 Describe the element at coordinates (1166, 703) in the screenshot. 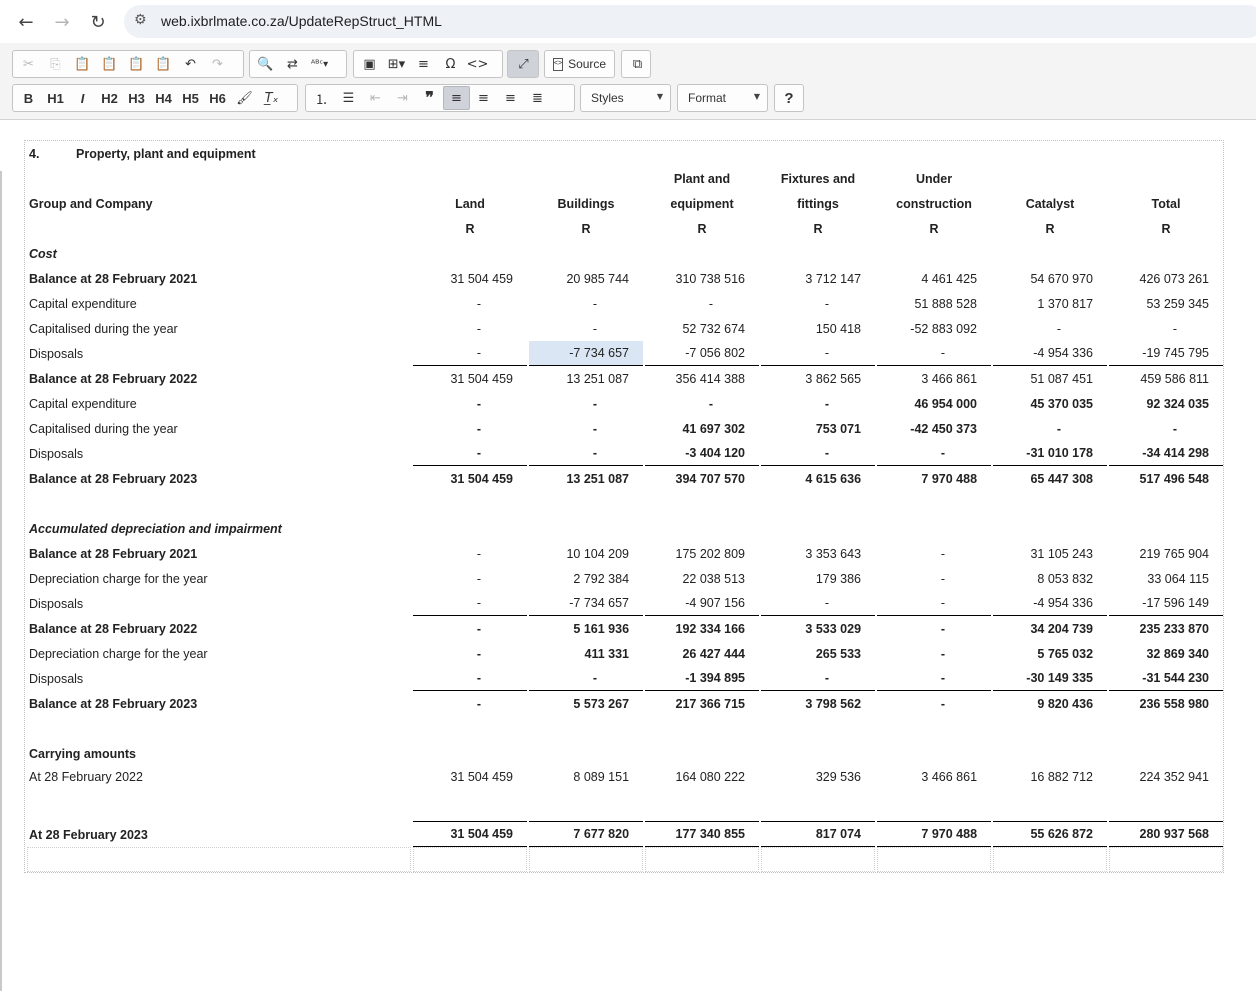

I see `value-cell: 236 558 980` at that location.